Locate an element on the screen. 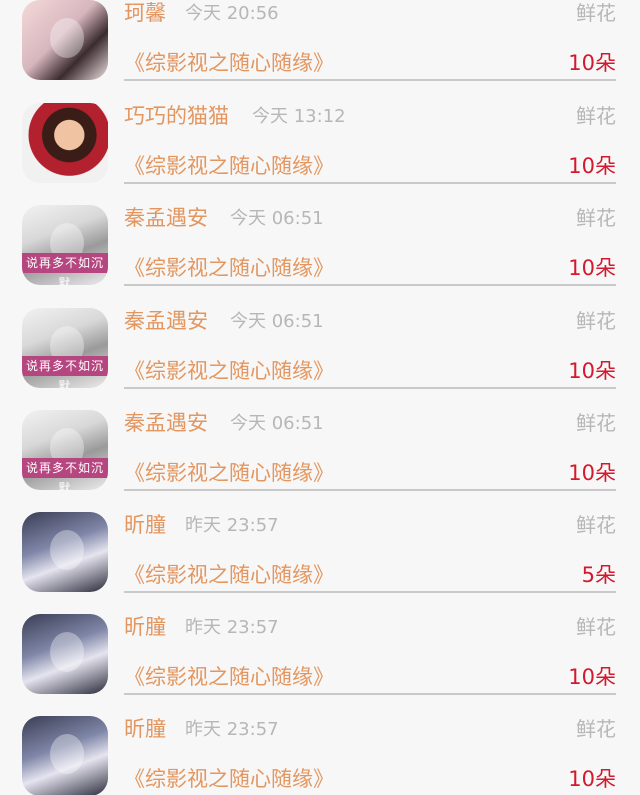 The height and width of the screenshot is (795, 640). timestamp: 今天 13:12 is located at coordinates (299, 116).